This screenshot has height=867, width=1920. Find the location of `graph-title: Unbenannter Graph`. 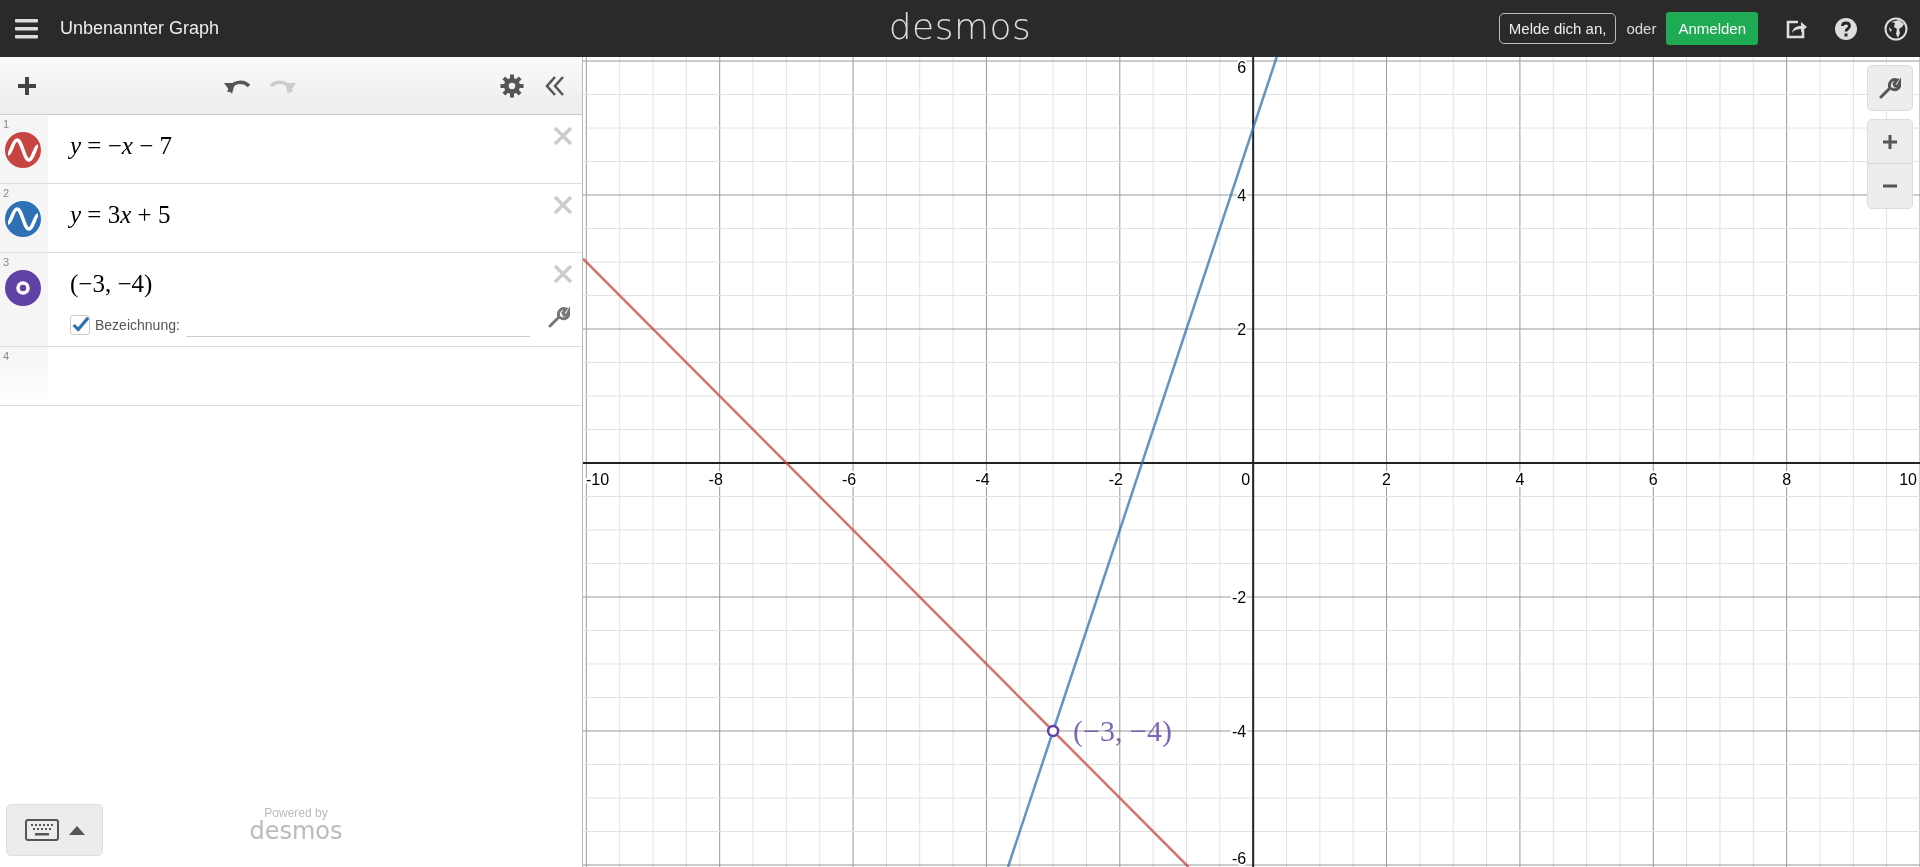

graph-title: Unbenannter Graph is located at coordinates (140, 28).